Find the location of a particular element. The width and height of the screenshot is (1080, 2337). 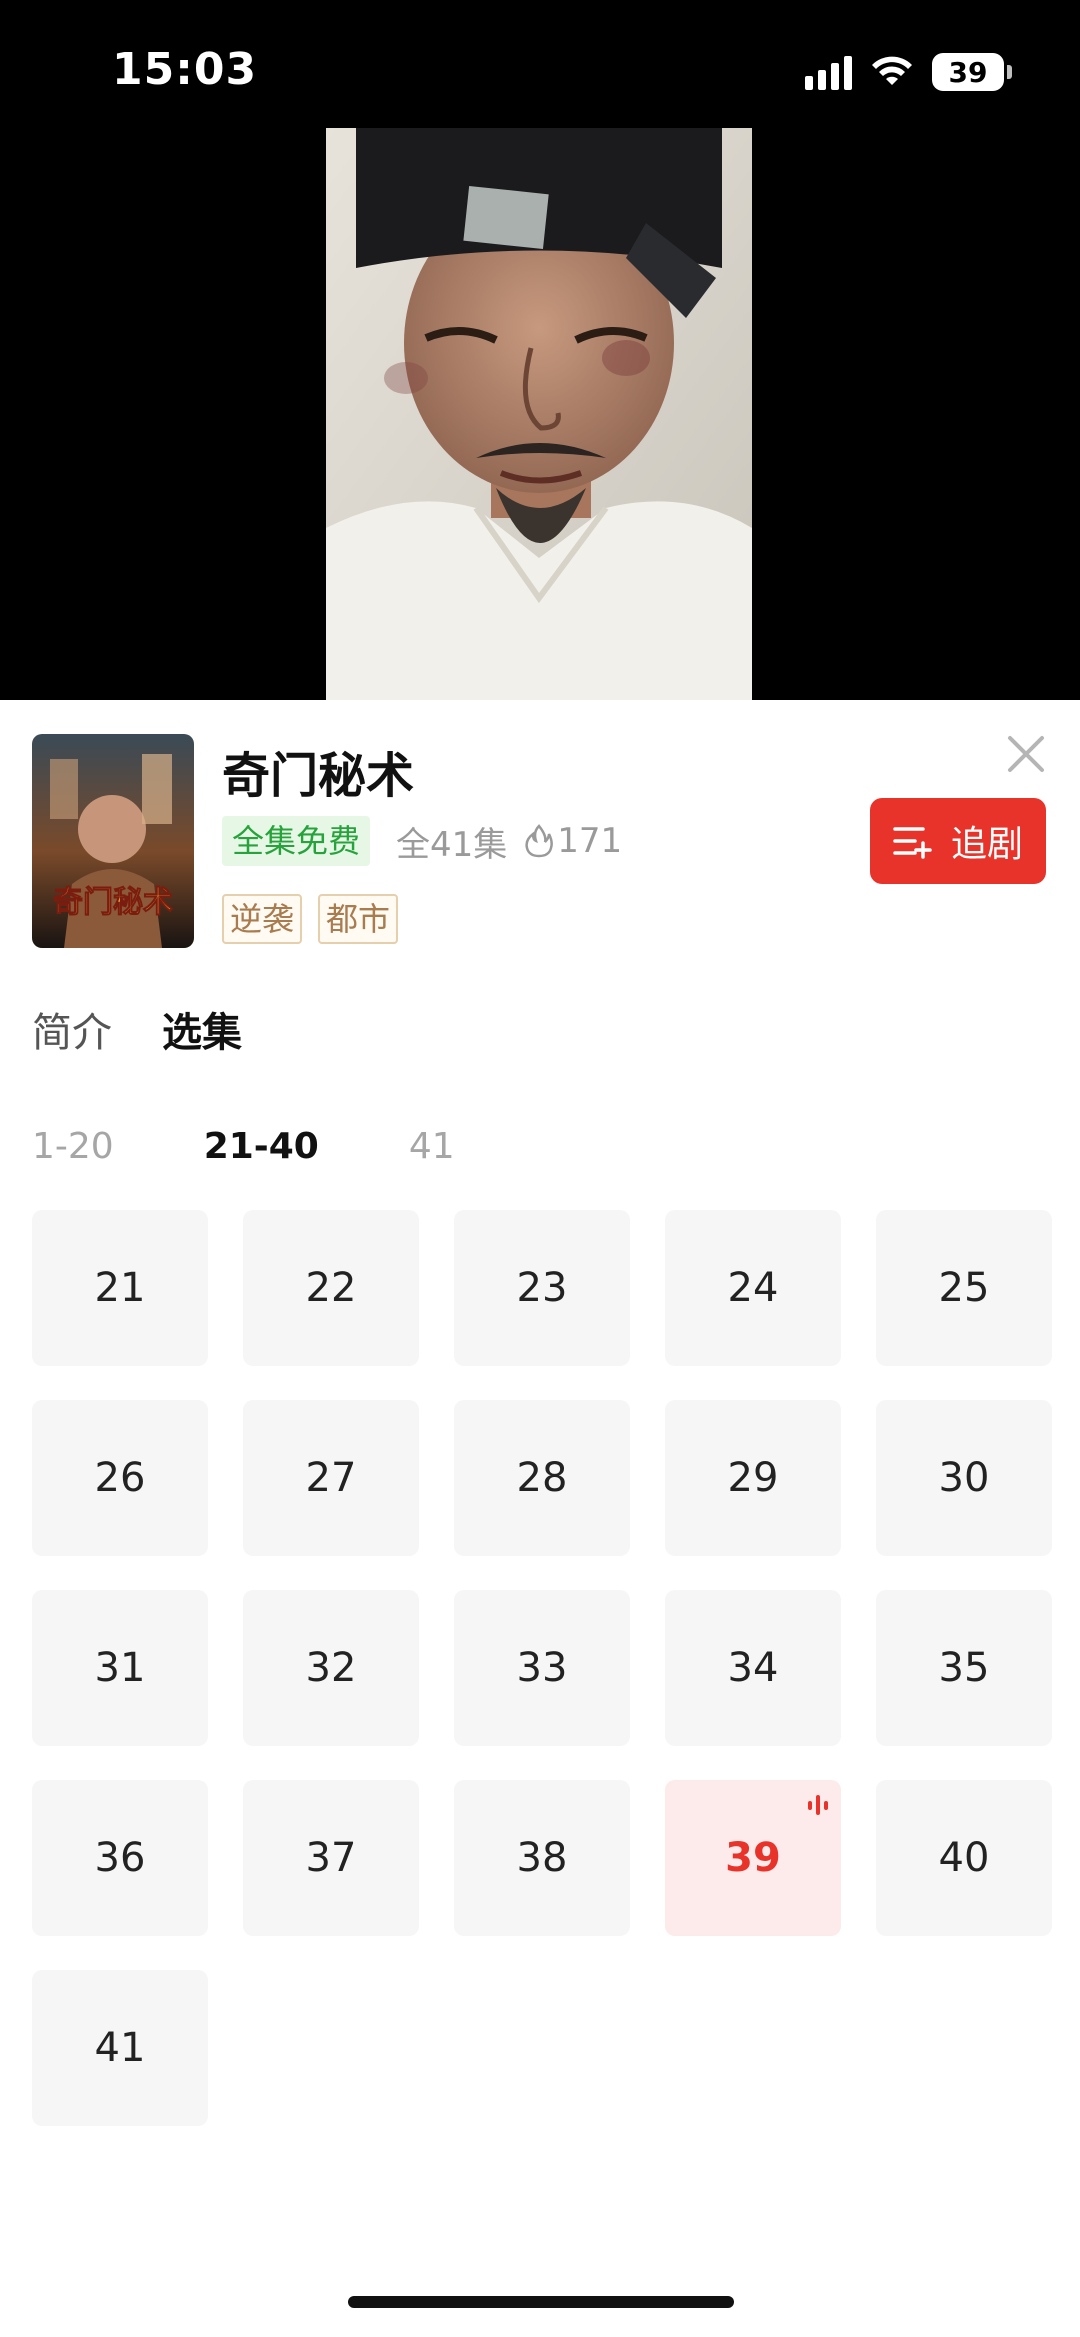

episode-item: 38 is located at coordinates (542, 1858).